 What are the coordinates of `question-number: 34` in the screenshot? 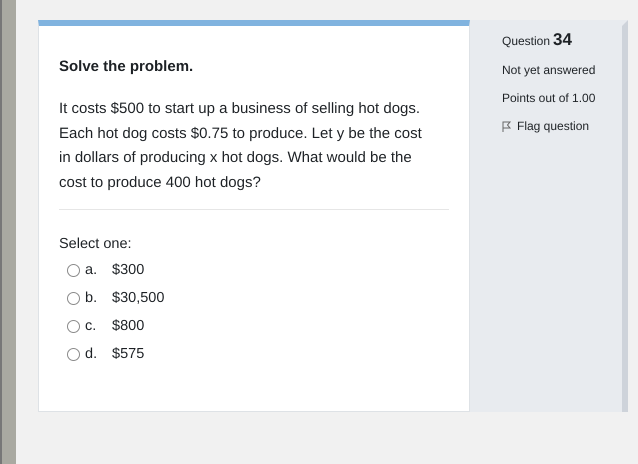 It's located at (562, 40).